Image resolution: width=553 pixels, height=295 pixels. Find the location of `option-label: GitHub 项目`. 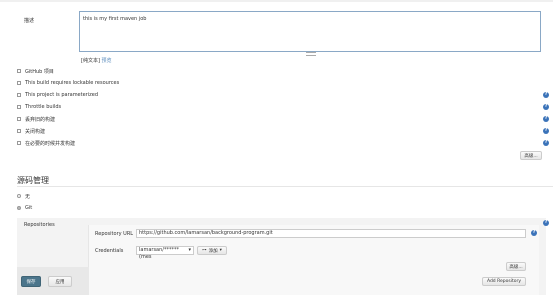

option-label: GitHub 项目 is located at coordinates (39, 71).